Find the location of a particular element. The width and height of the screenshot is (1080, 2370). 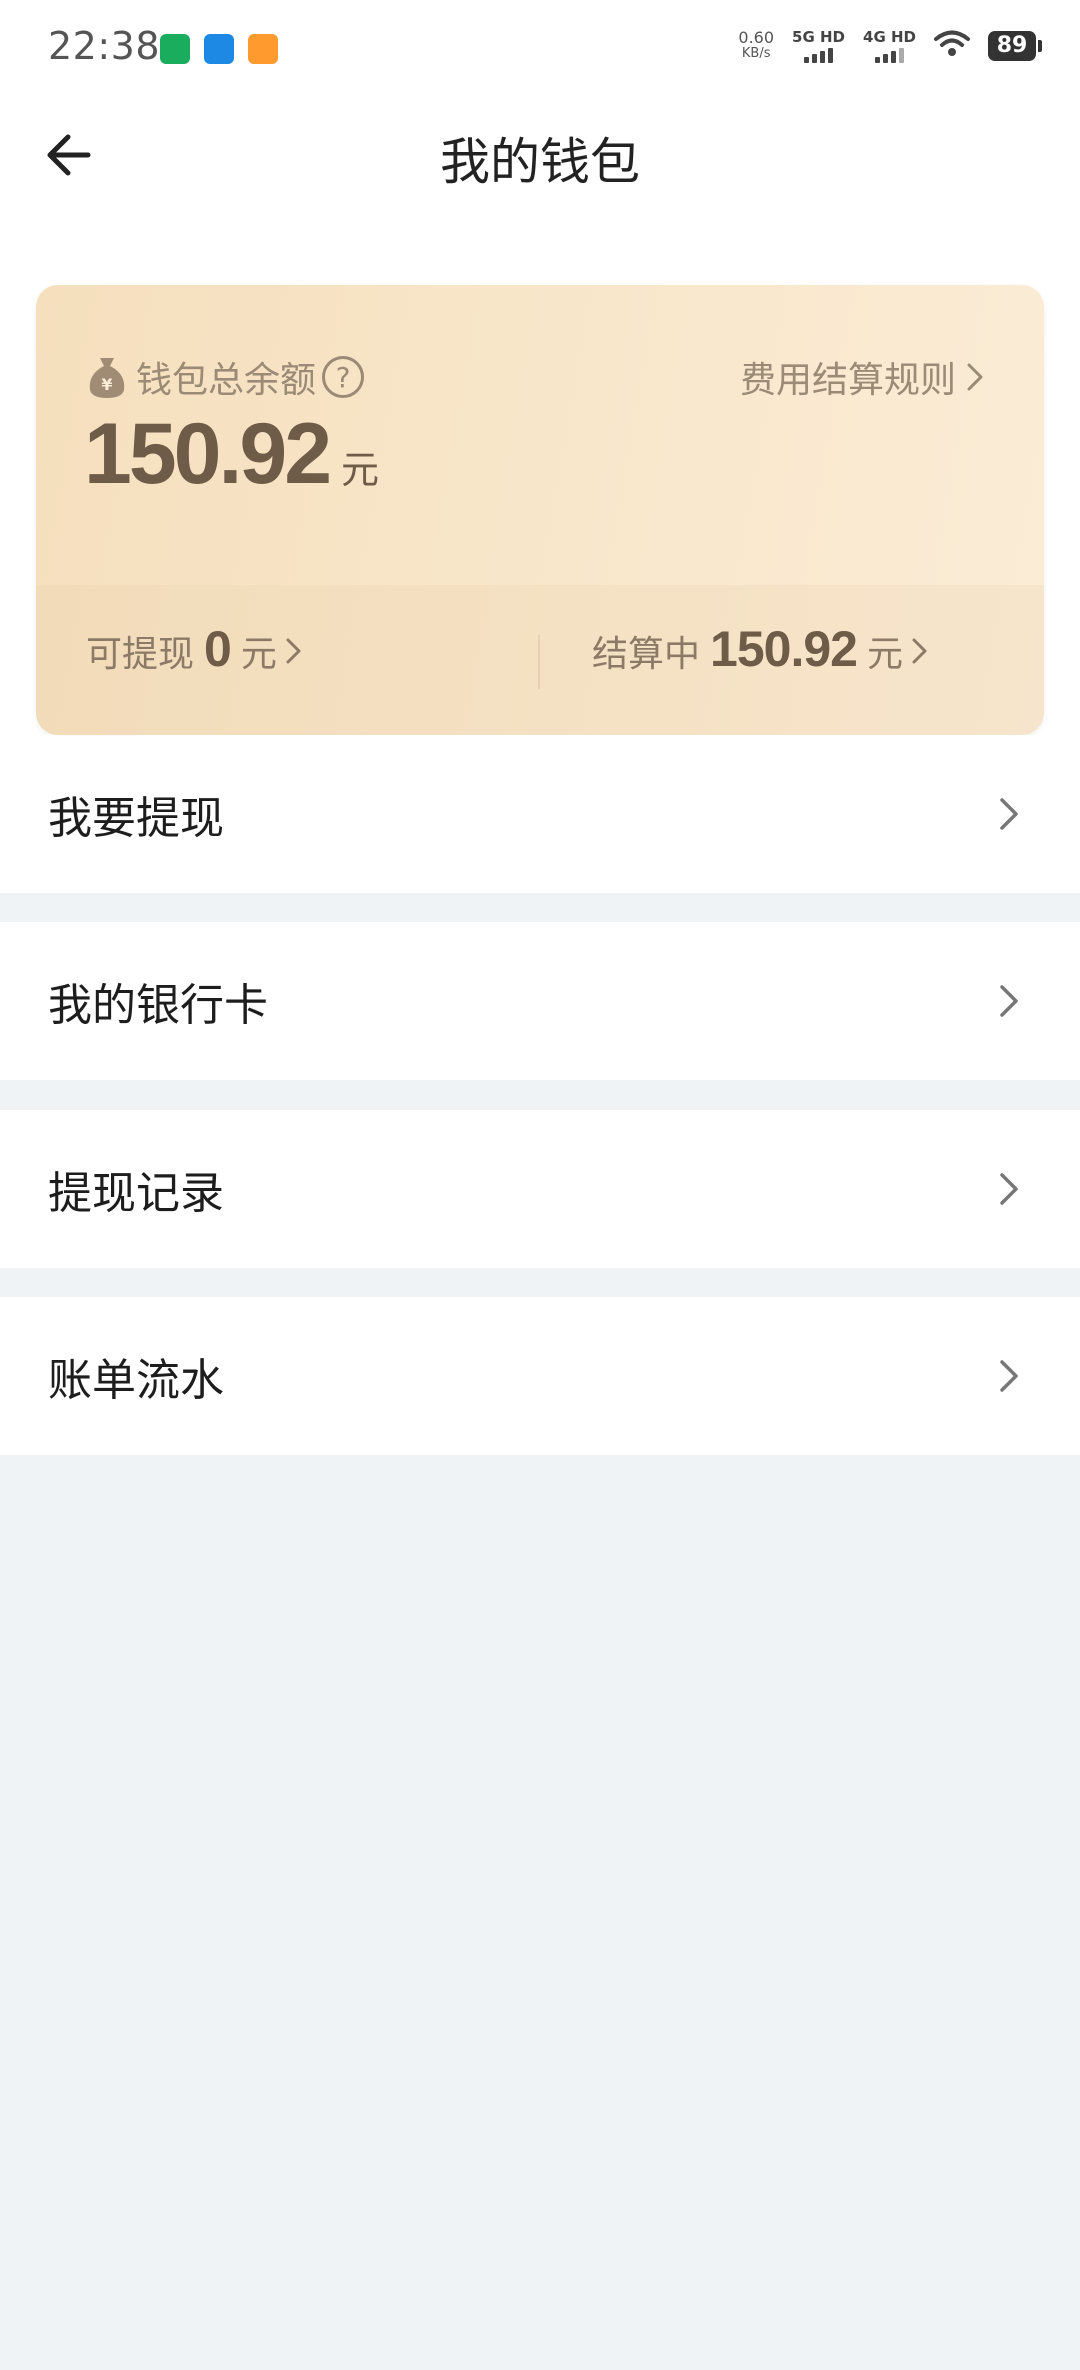

status-indicators: 0.60 KB/s 5G HD 4G HD 89 is located at coordinates (890, 45).